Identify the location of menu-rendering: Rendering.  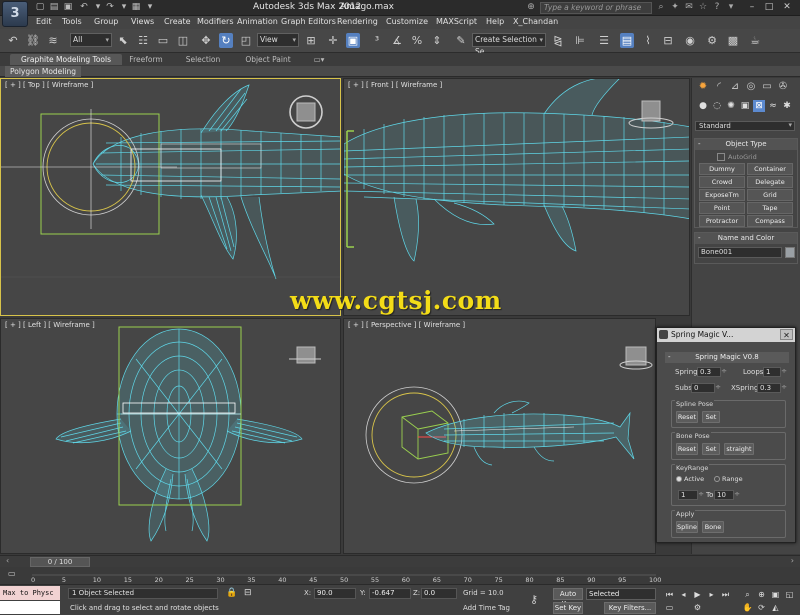
(357, 21).